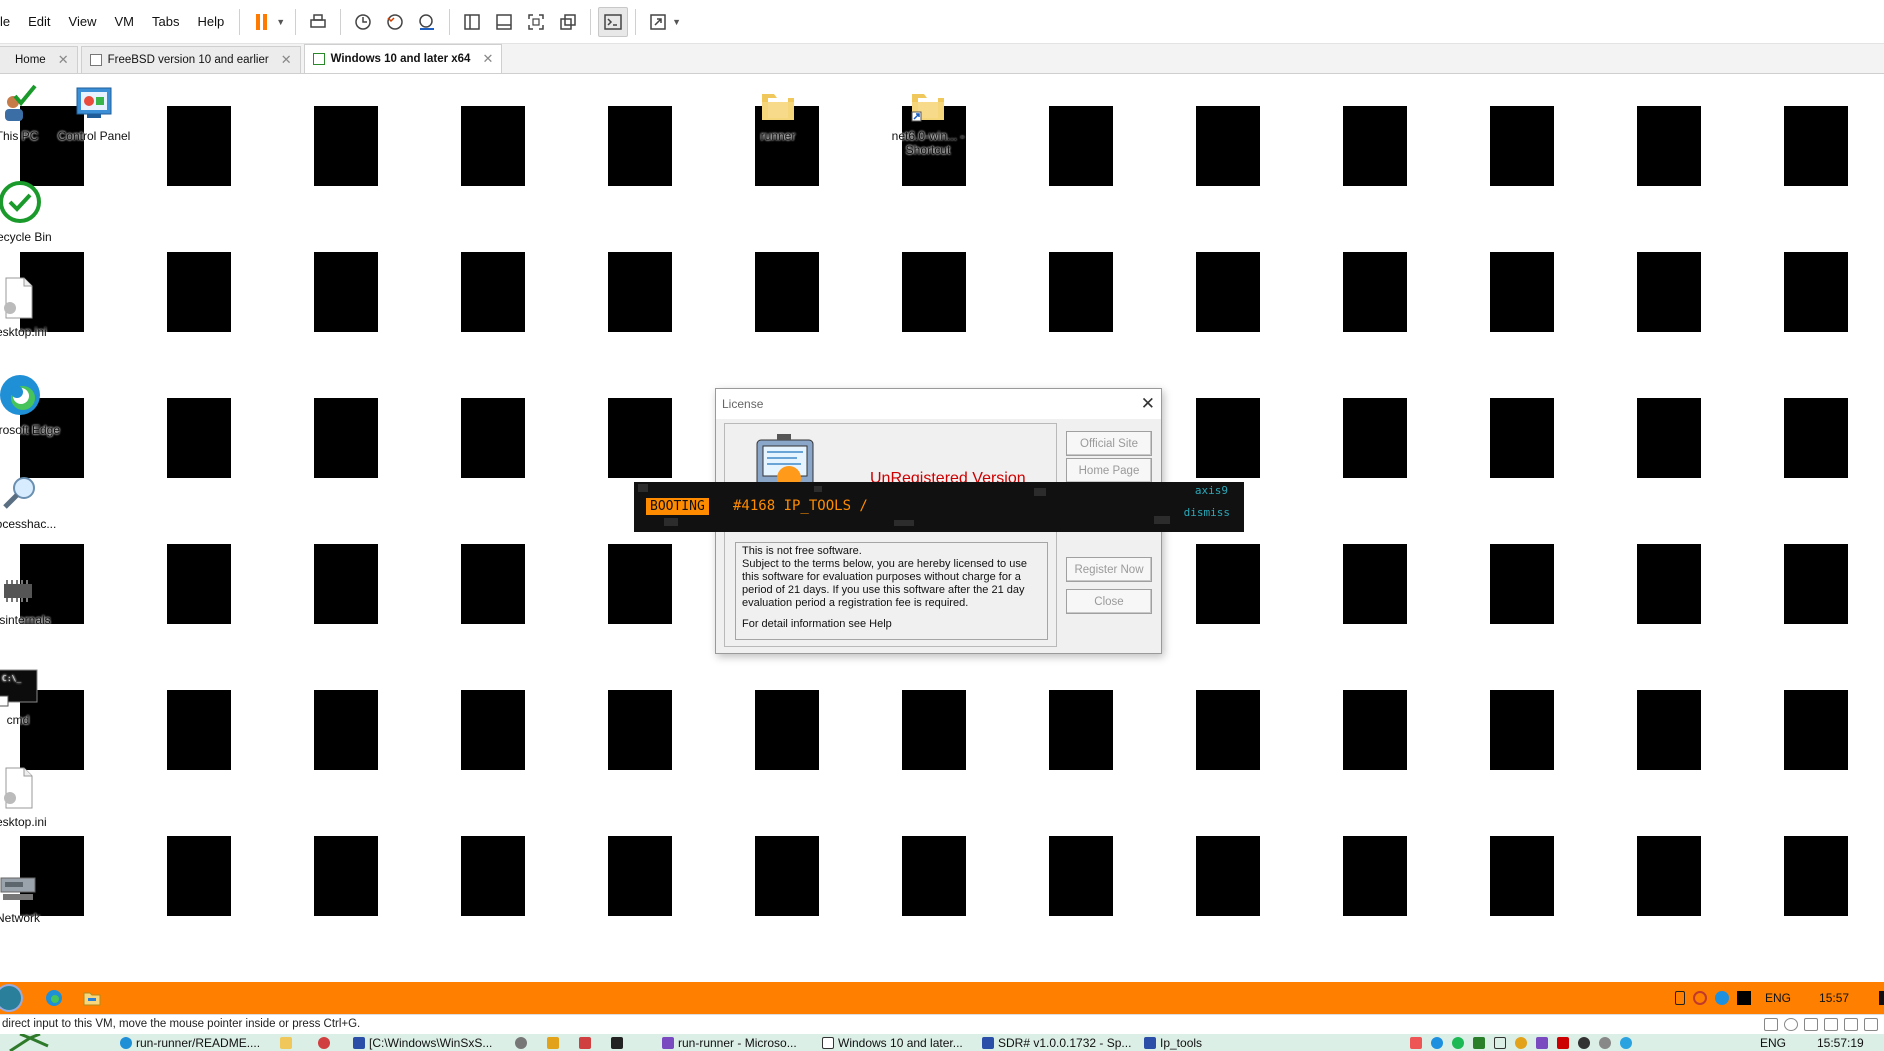  Describe the element at coordinates (1791, 1024) in the screenshot. I see `cd-icon` at that location.